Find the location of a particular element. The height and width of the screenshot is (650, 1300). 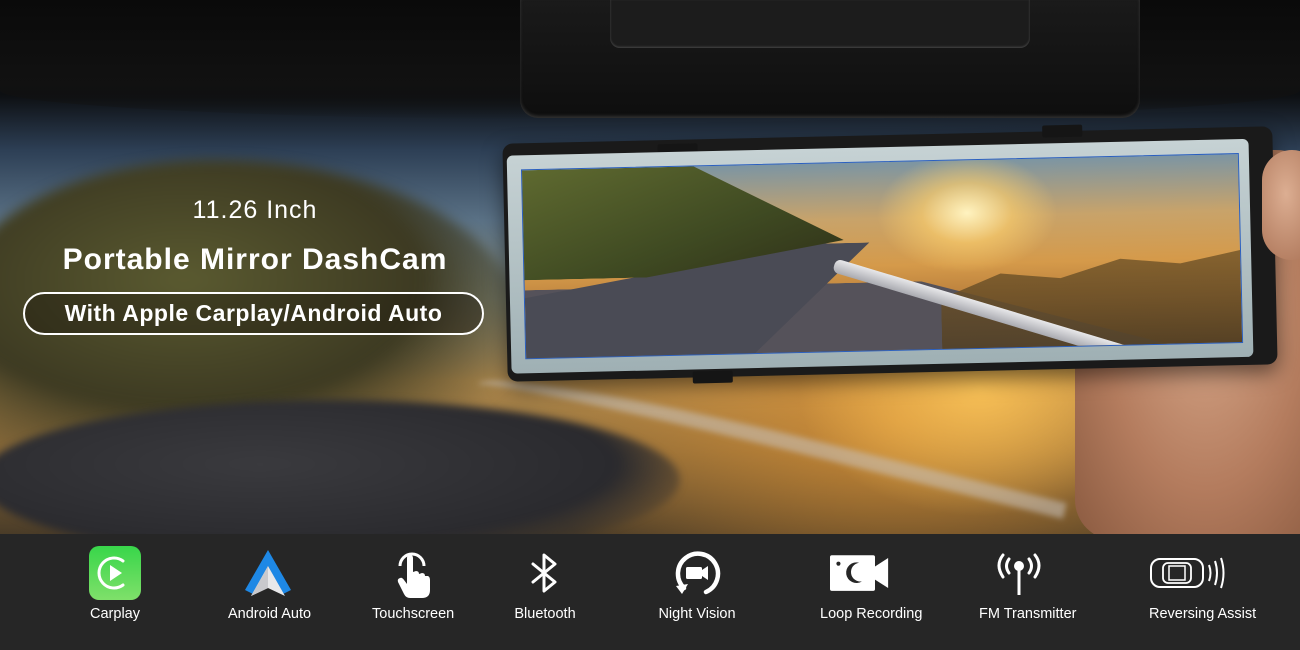

screen-size-text: 11.26 Inch is located at coordinates (255, 210).